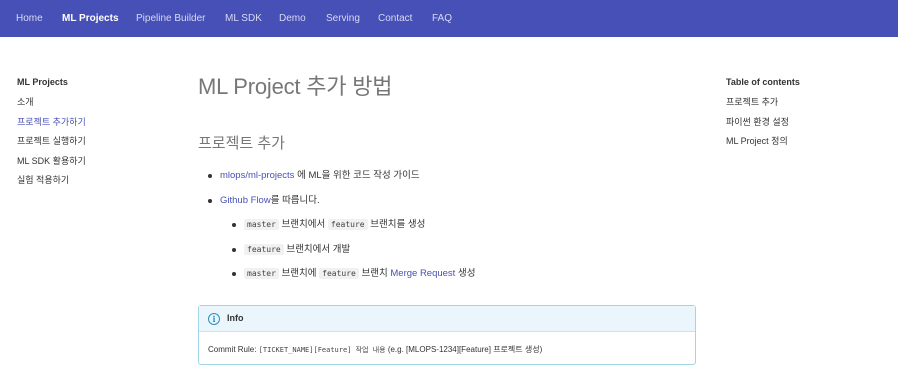 The height and width of the screenshot is (373, 898). Describe the element at coordinates (299, 273) in the screenshot. I see `list-item-text: 브랜치에` at that location.